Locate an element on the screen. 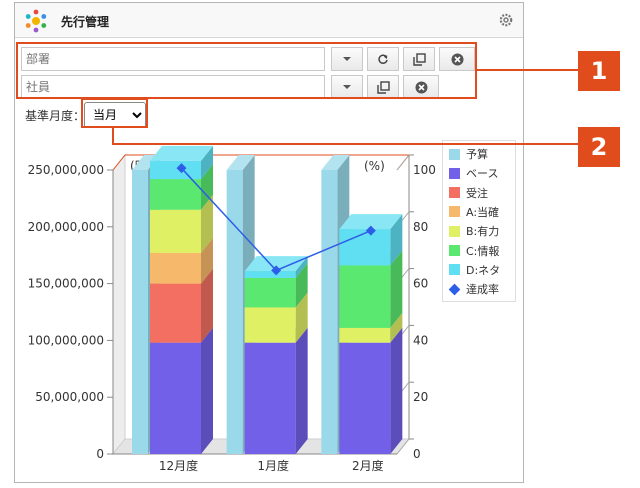 This screenshot has width=640, height=488. chart-side-wall is located at coordinates (119, 304).